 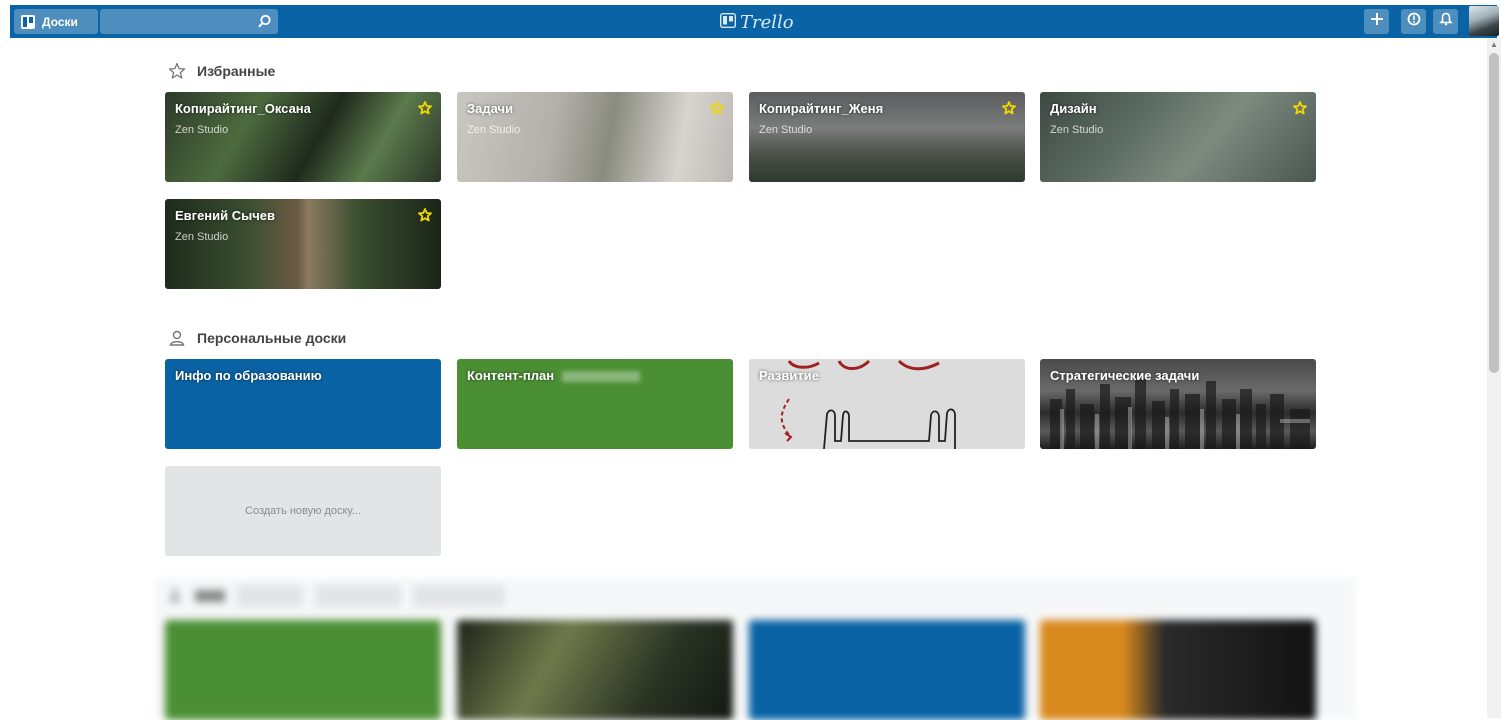 I want to click on favorites-header: Избранные, so click(x=221, y=71).